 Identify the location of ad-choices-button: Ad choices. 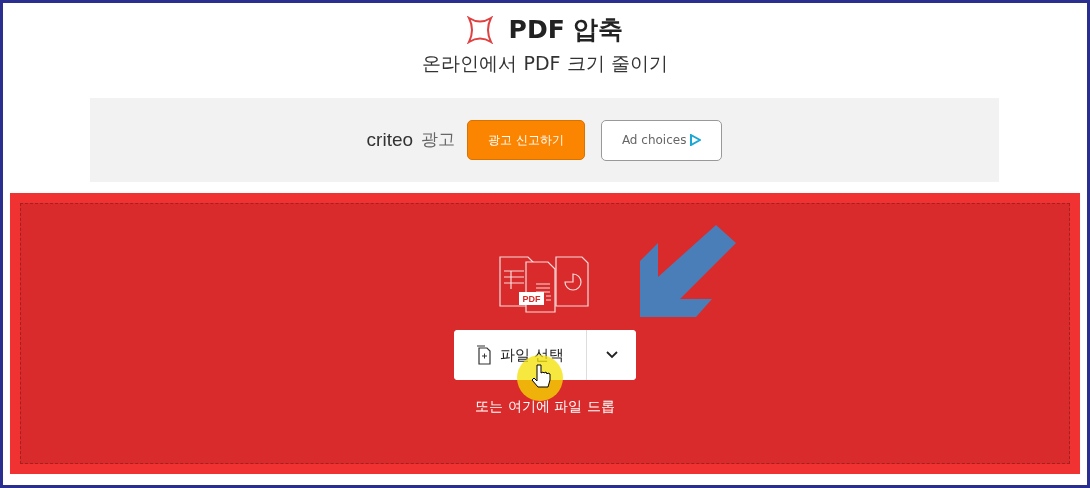
(661, 140).